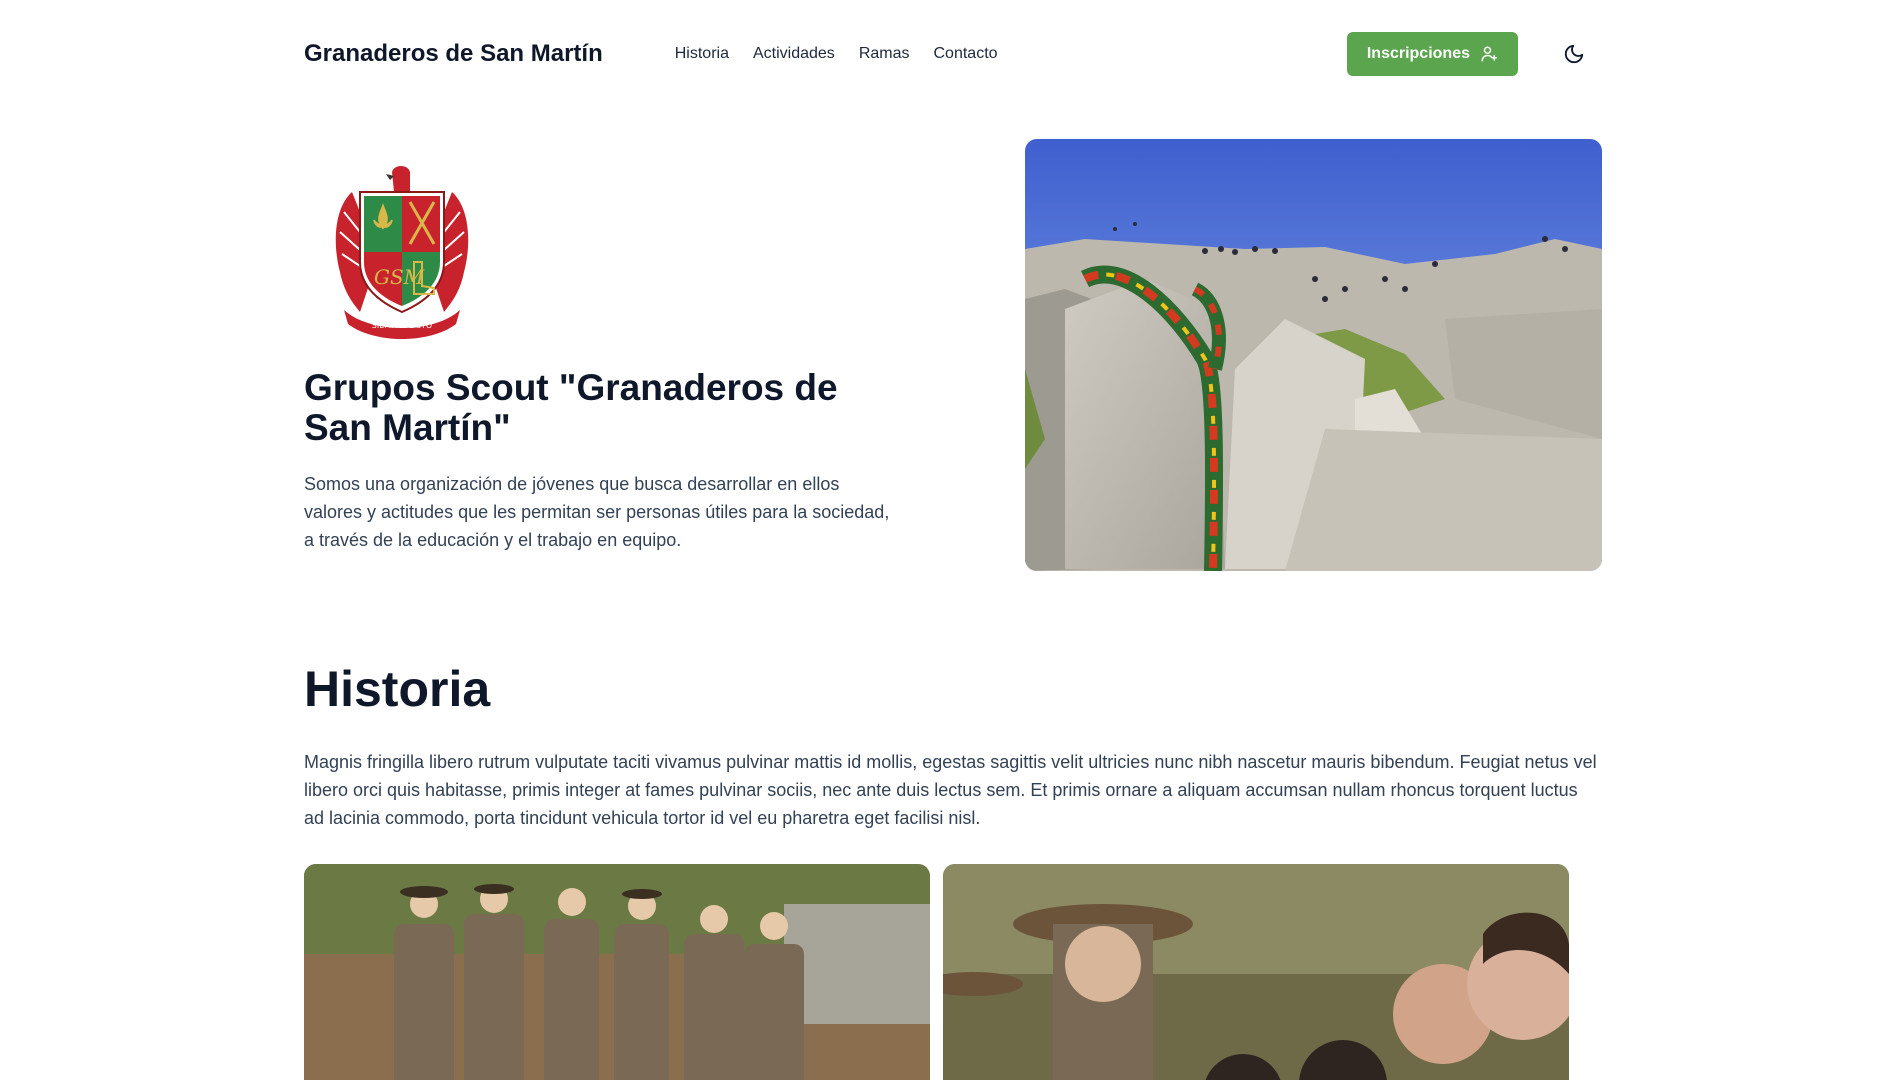  I want to click on nav-link-actividades: Actividades, so click(794, 54).